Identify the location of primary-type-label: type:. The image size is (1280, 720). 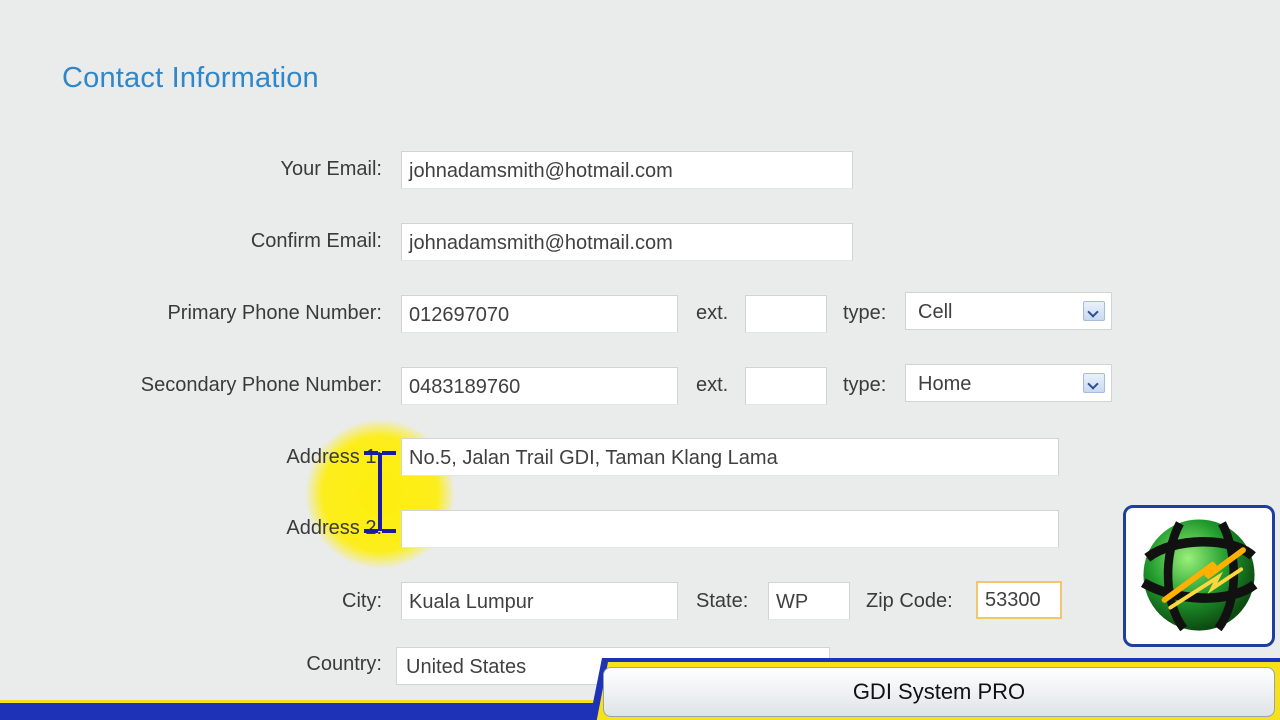
(865, 313).